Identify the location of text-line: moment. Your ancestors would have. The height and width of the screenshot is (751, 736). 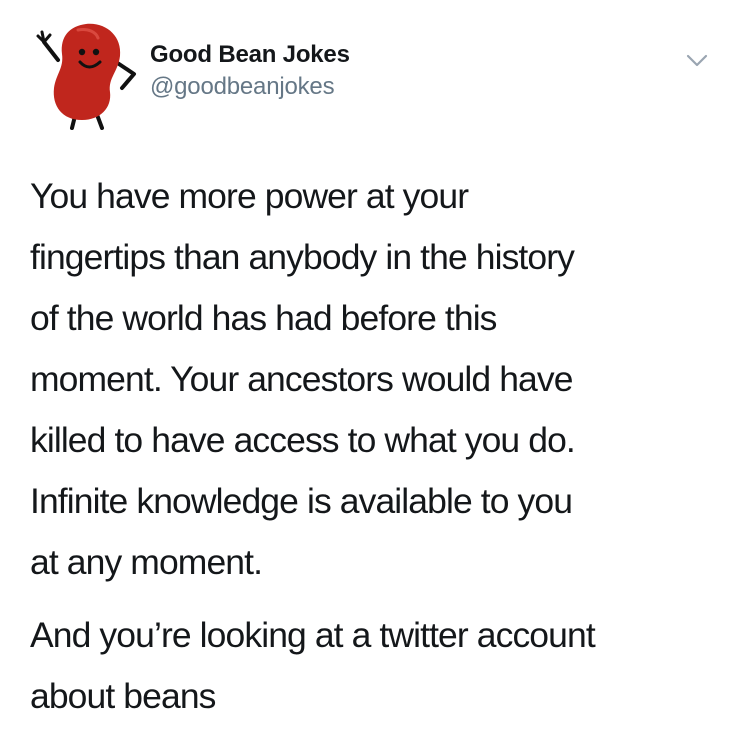
(301, 379).